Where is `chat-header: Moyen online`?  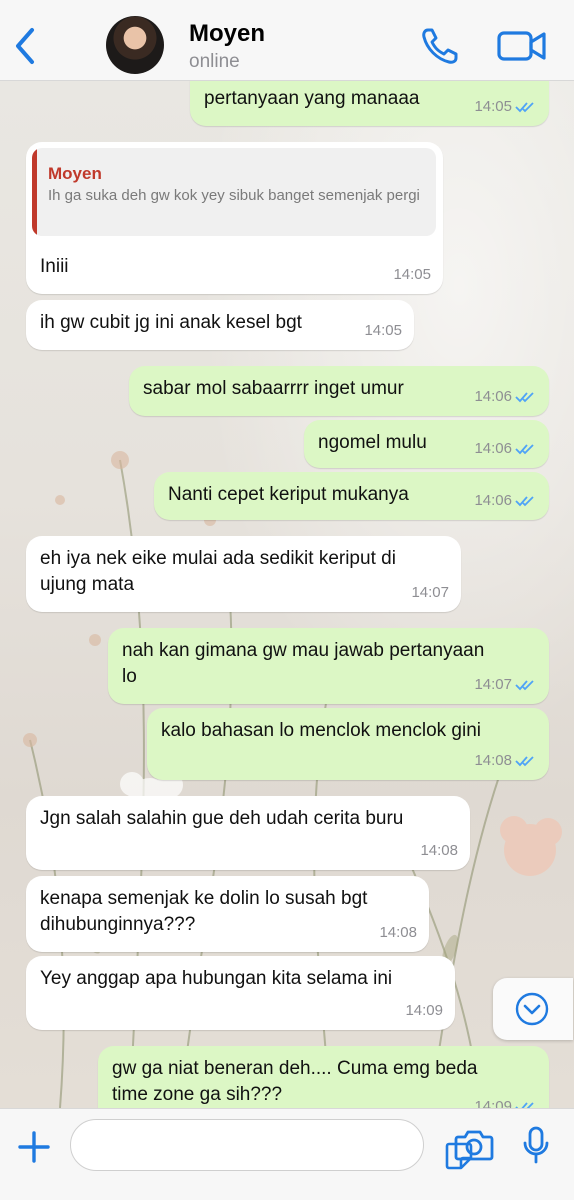
chat-header: Moyen online is located at coordinates (287, 40).